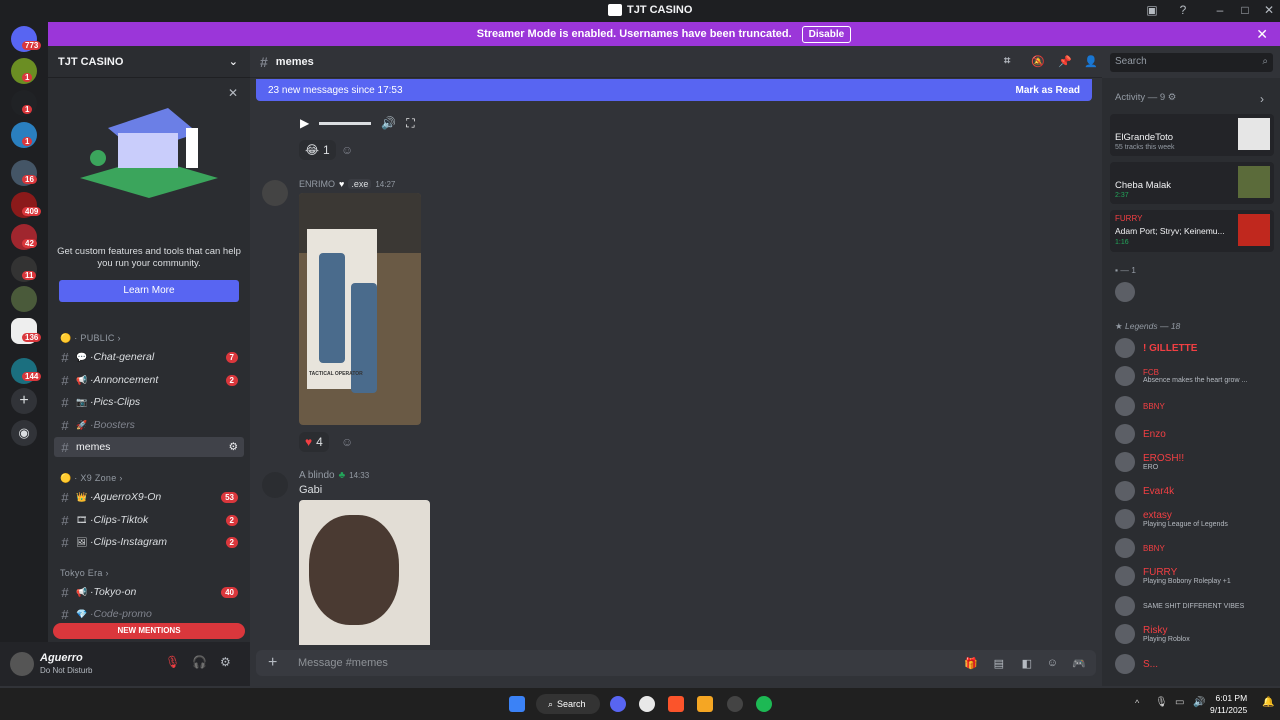  What do you see at coordinates (674, 90) in the screenshot?
I see `new-messages-bar: 23 new messages since 17:53 Mark as Read` at bounding box center [674, 90].